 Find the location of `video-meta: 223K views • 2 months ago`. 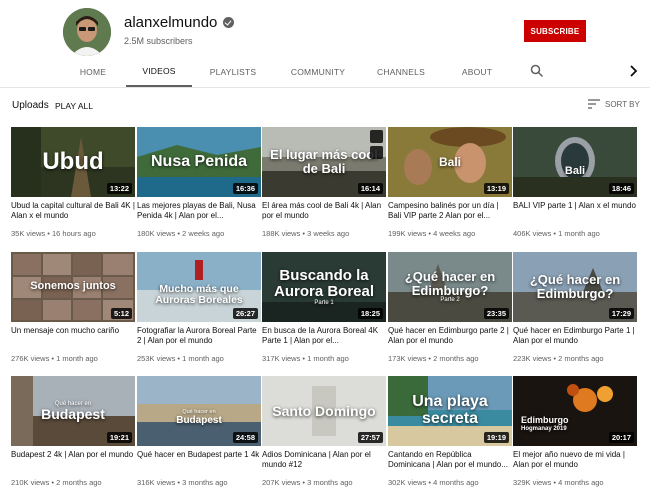

video-meta: 223K views • 2 months ago is located at coordinates (558, 358).